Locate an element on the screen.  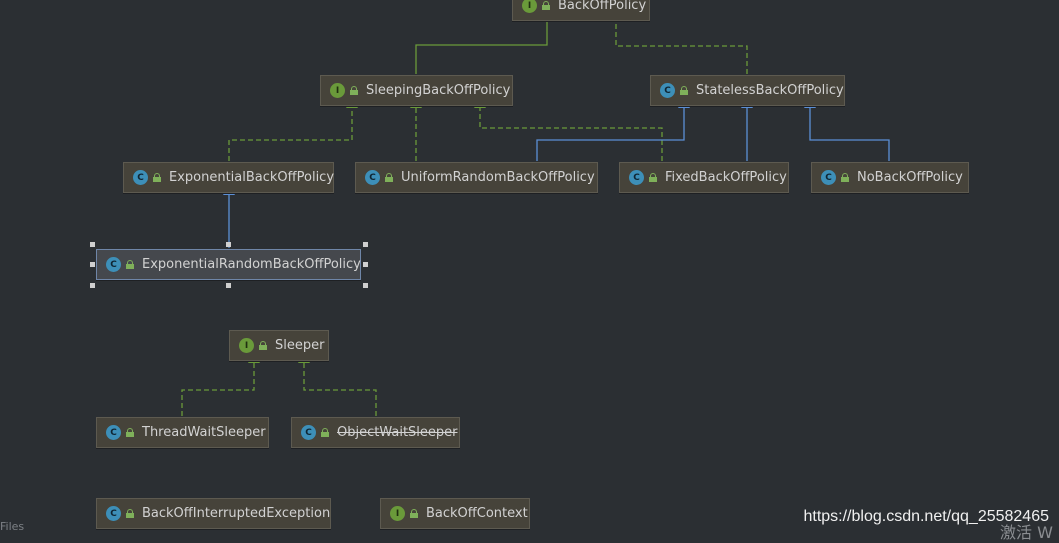
abstract-class-icon: C is located at coordinates (667, 90).